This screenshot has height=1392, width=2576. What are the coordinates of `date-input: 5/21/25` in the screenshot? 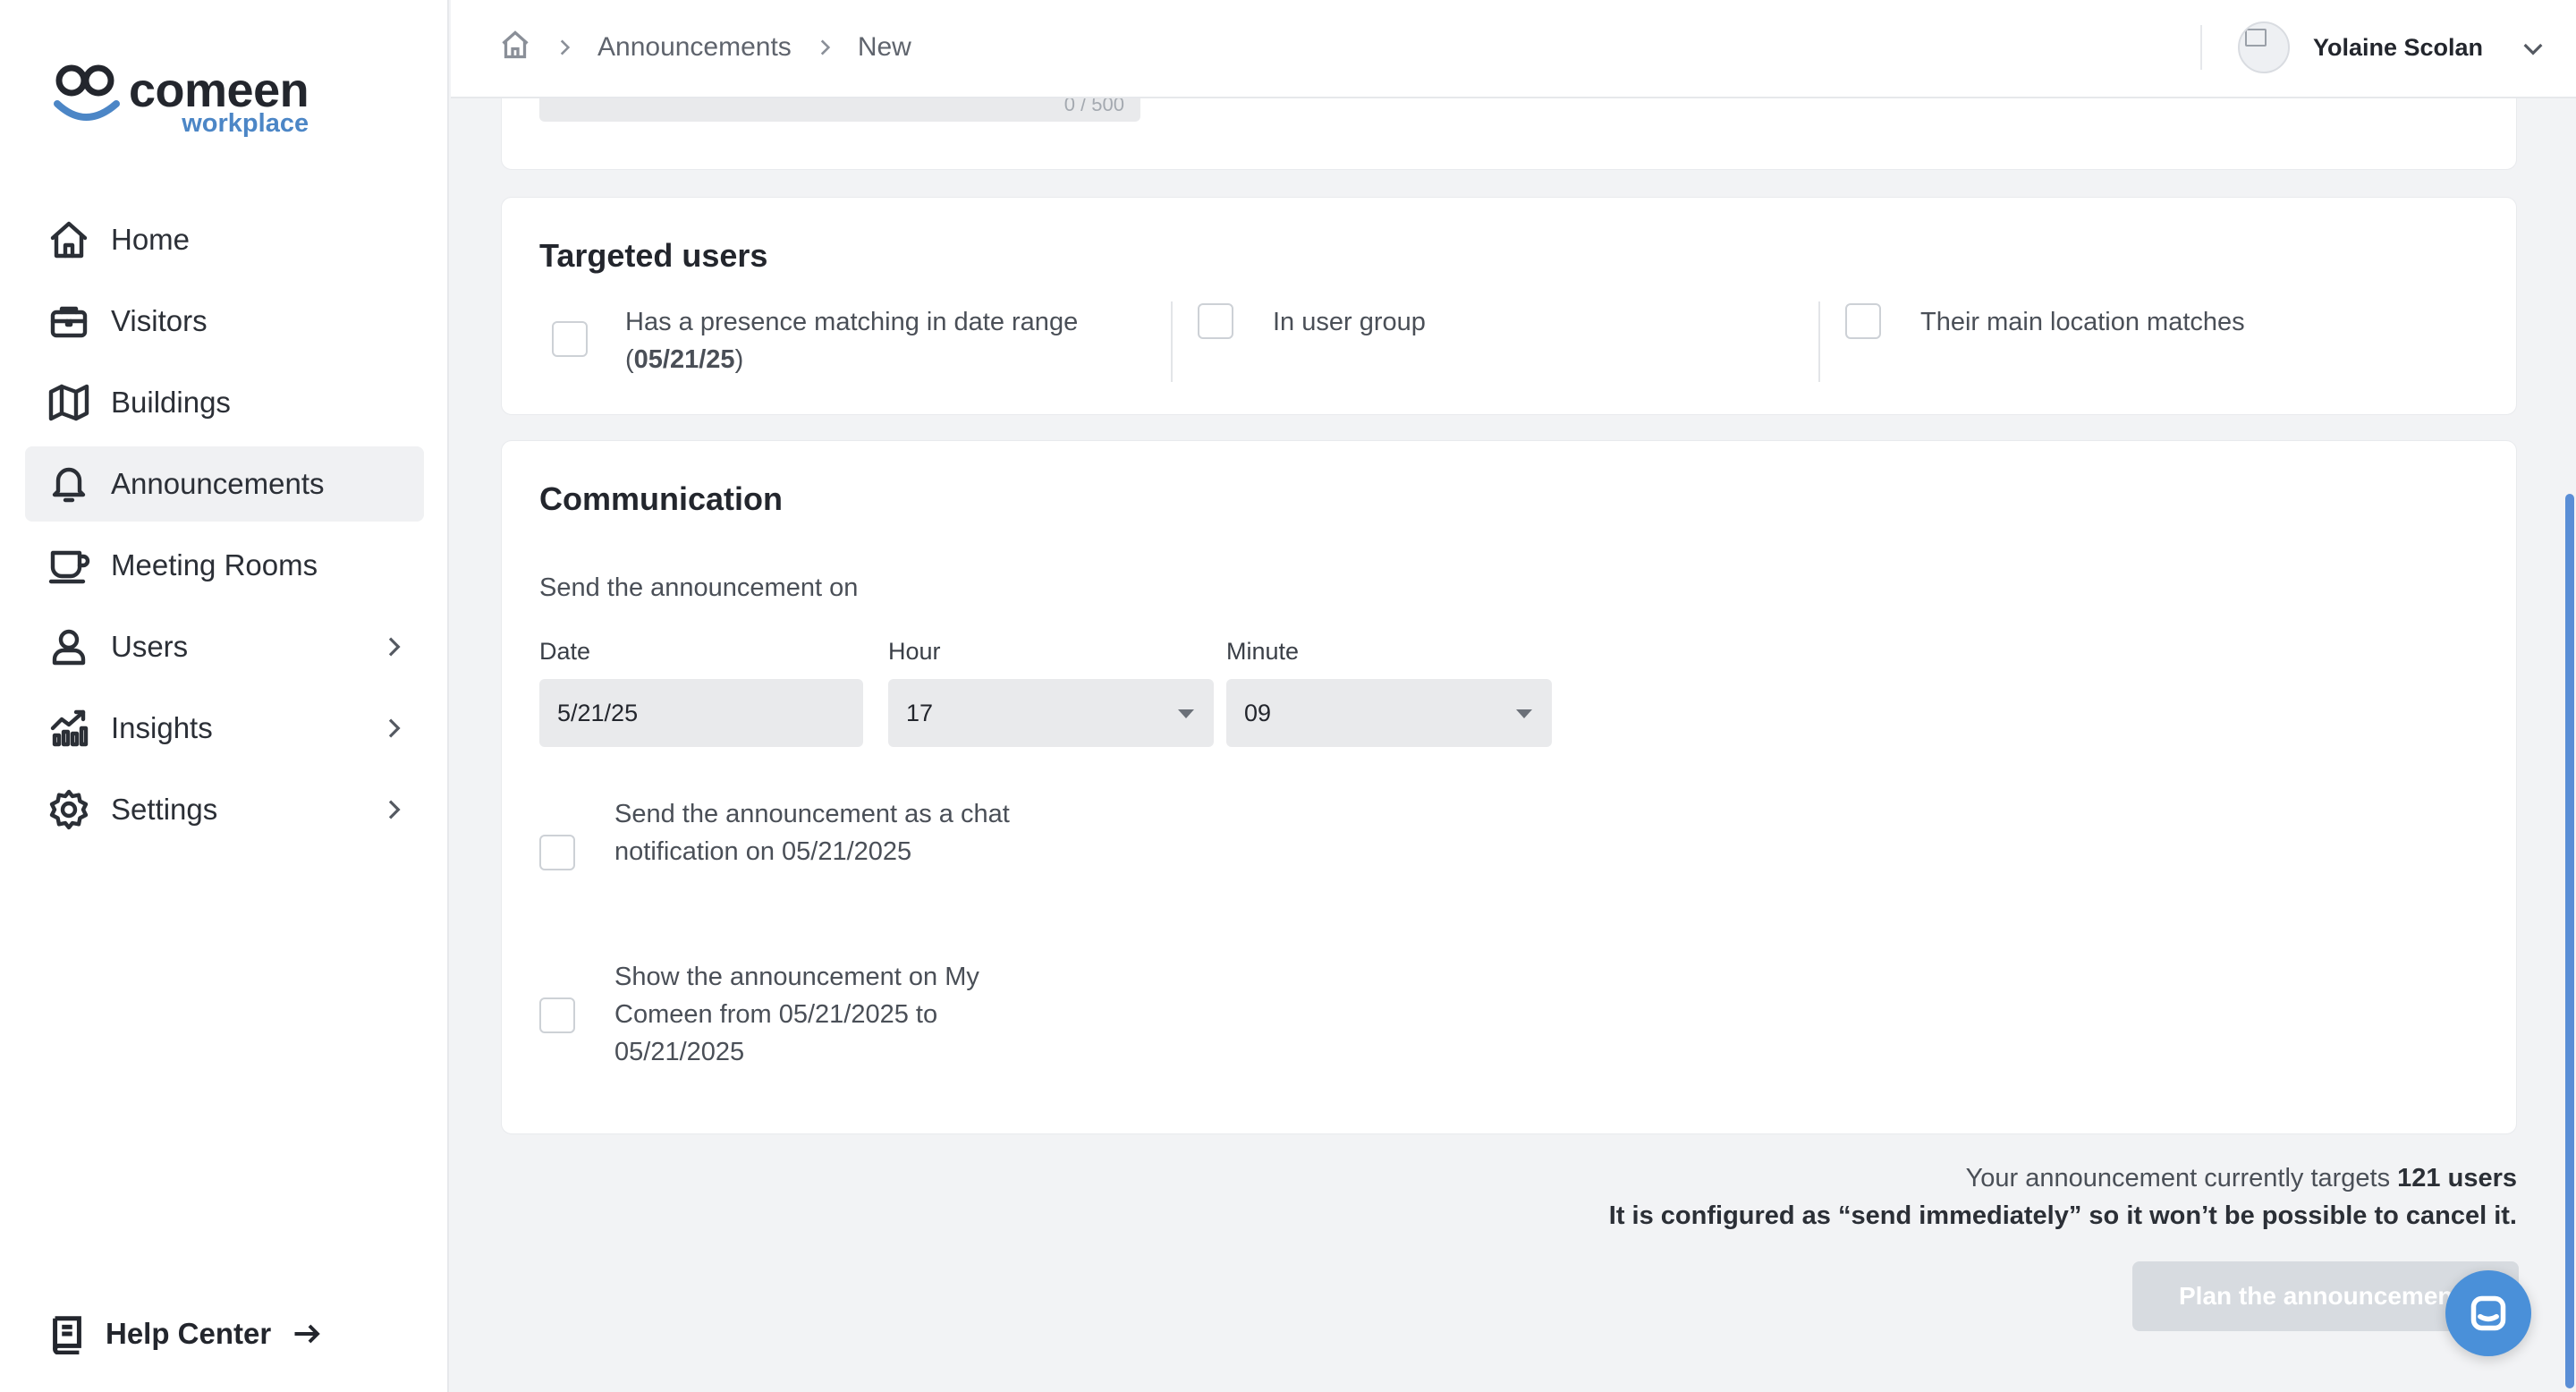 It's located at (701, 713).